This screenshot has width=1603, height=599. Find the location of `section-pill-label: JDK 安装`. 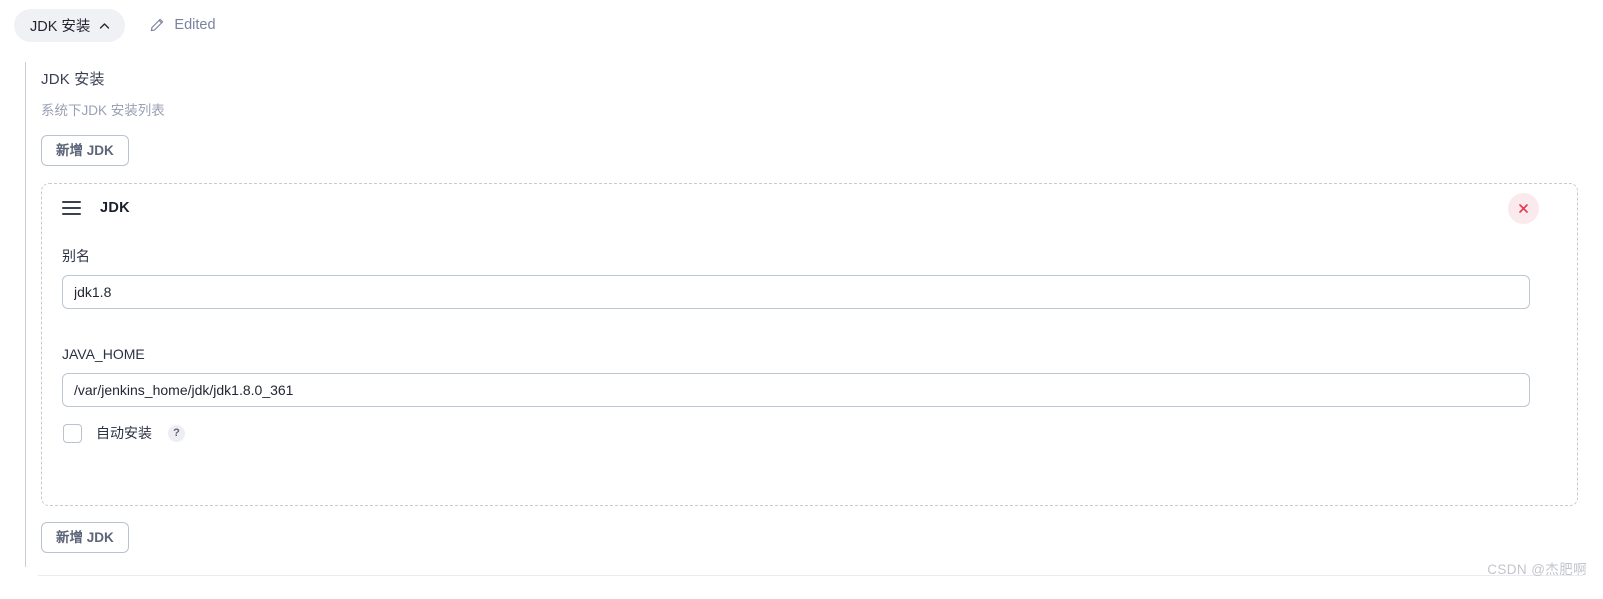

section-pill-label: JDK 安装 is located at coordinates (60, 26).